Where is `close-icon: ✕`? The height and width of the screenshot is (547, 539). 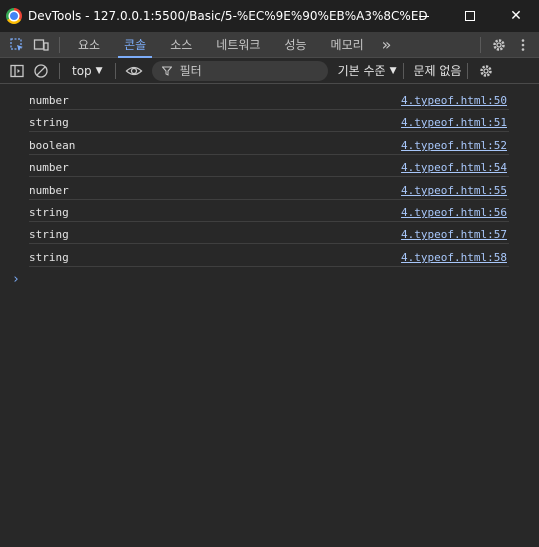
close-icon: ✕ is located at coordinates (516, 16).